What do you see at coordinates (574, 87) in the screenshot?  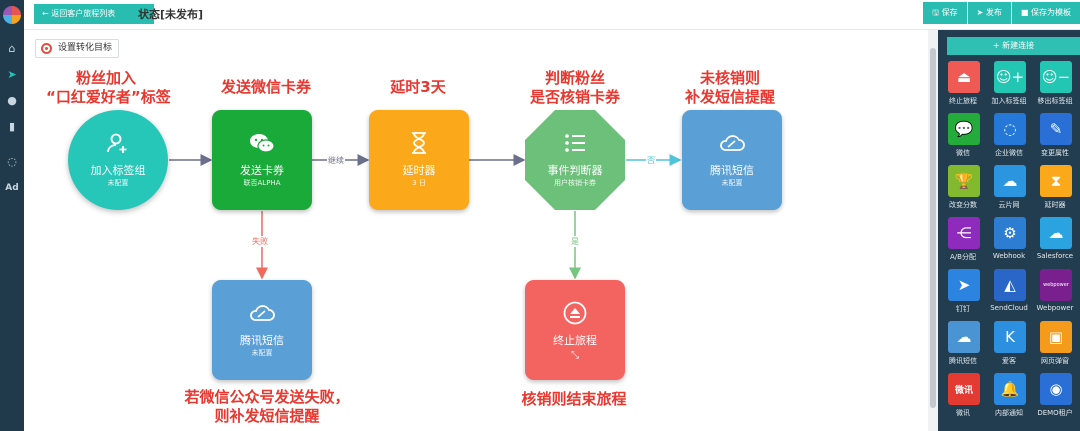 I see `annotation-judge: 判断粉丝 是否核销卡券` at bounding box center [574, 87].